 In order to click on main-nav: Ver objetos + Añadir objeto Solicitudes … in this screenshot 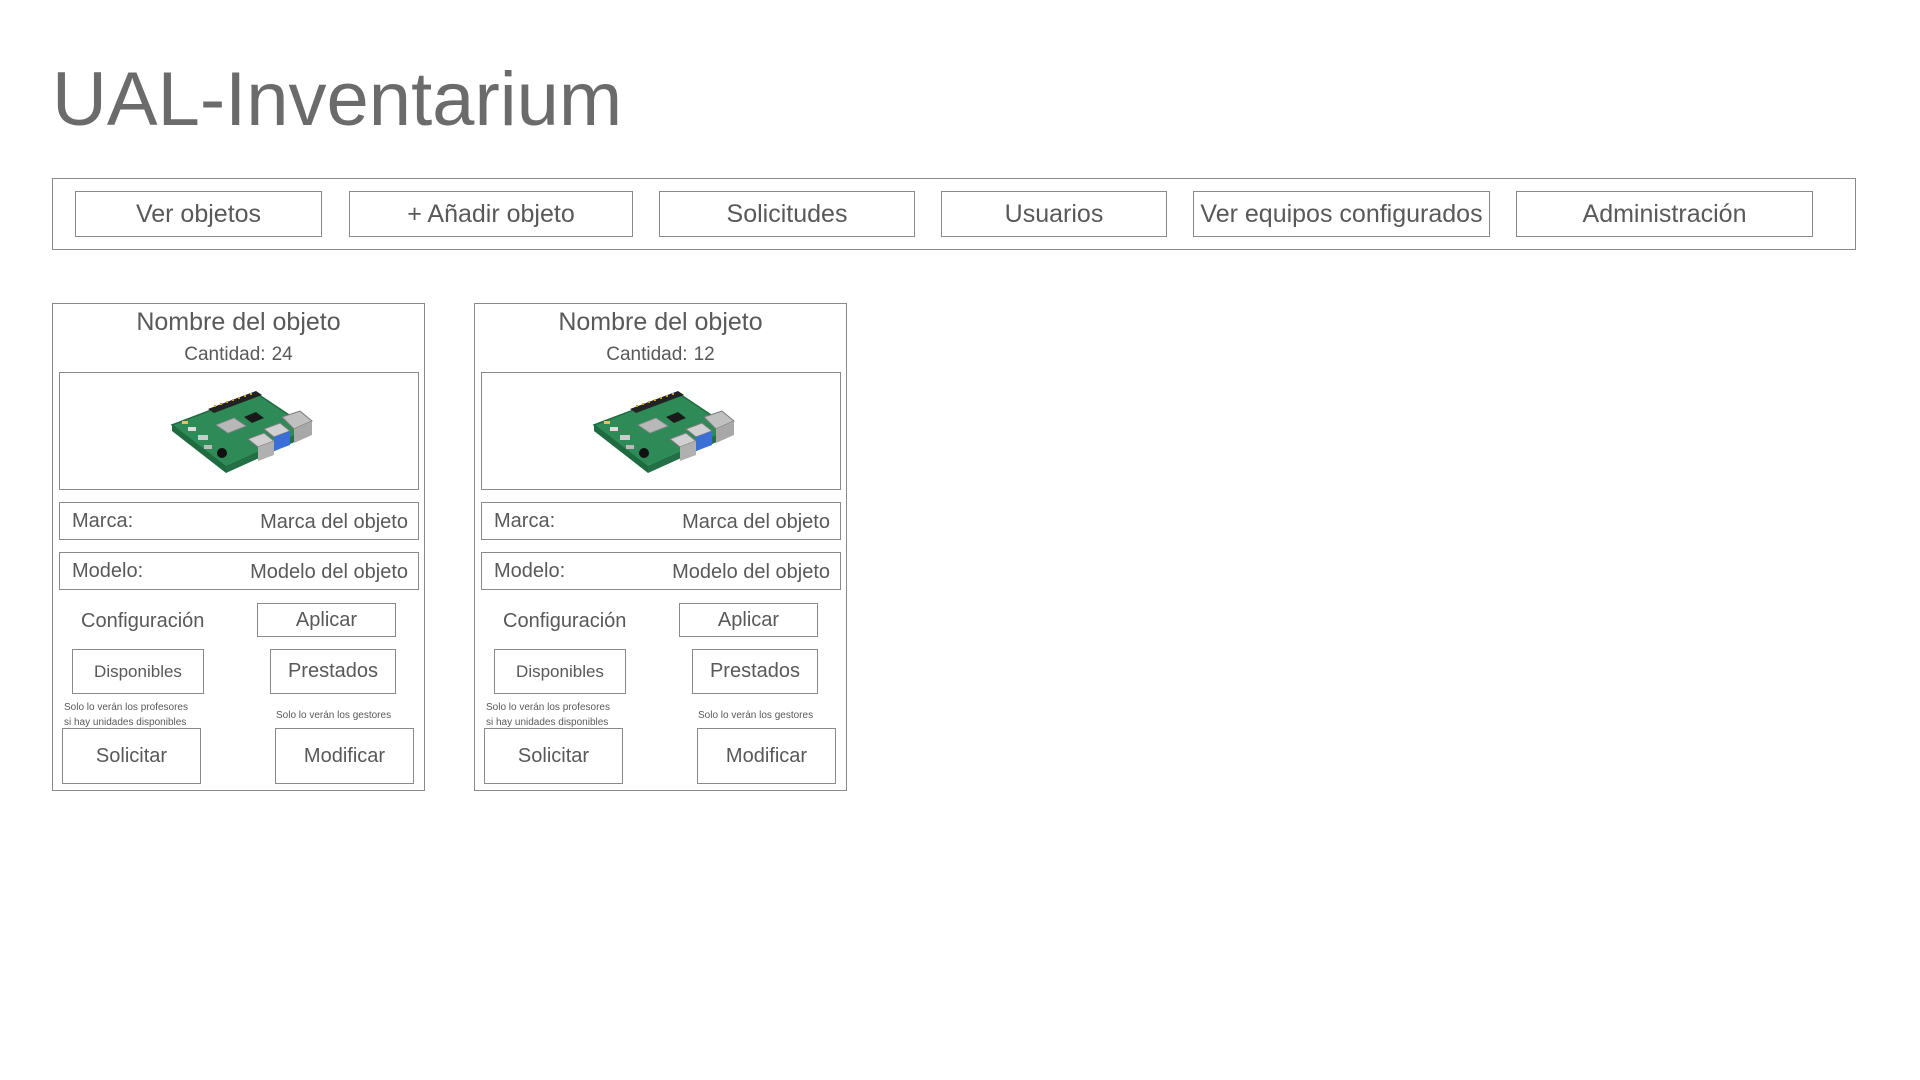, I will do `click(954, 214)`.